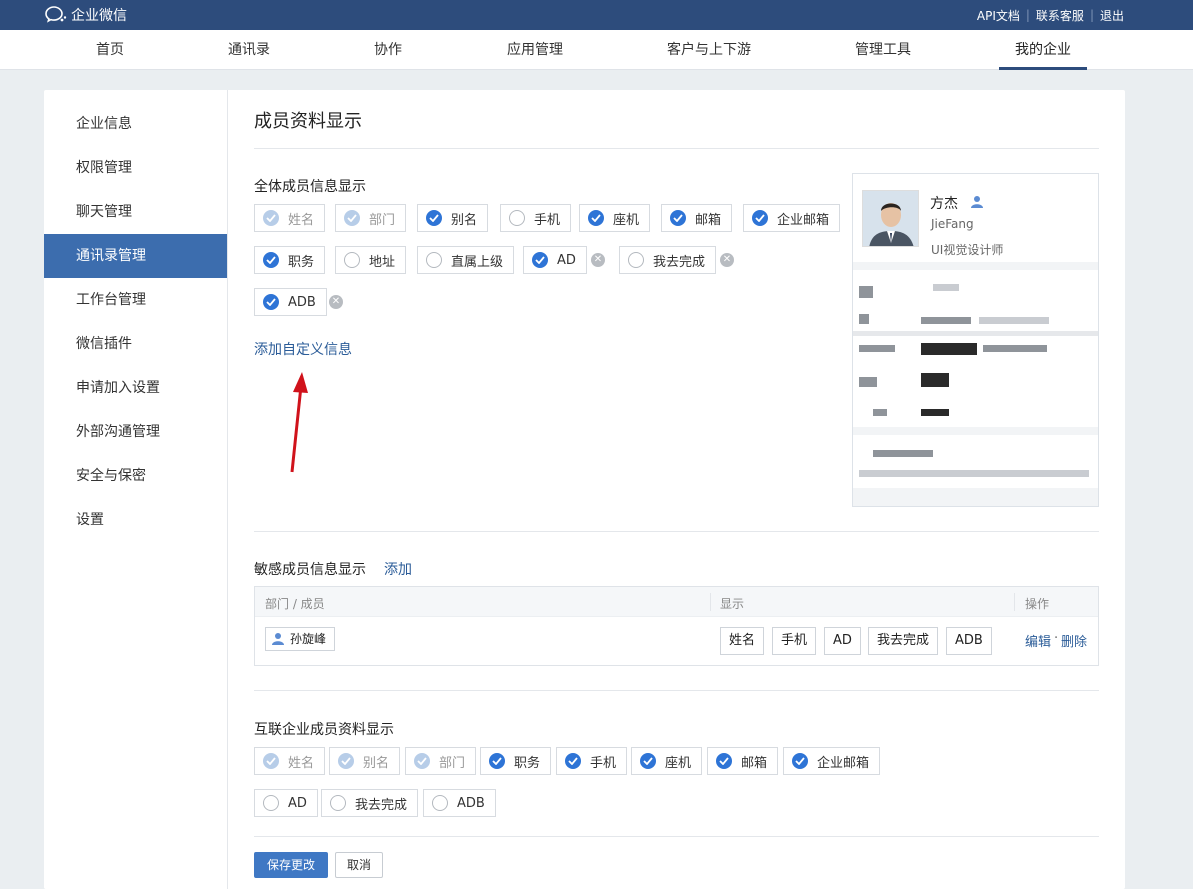 The height and width of the screenshot is (889, 1193). Describe the element at coordinates (56, 14) in the screenshot. I see `wework-logo-icon` at that location.